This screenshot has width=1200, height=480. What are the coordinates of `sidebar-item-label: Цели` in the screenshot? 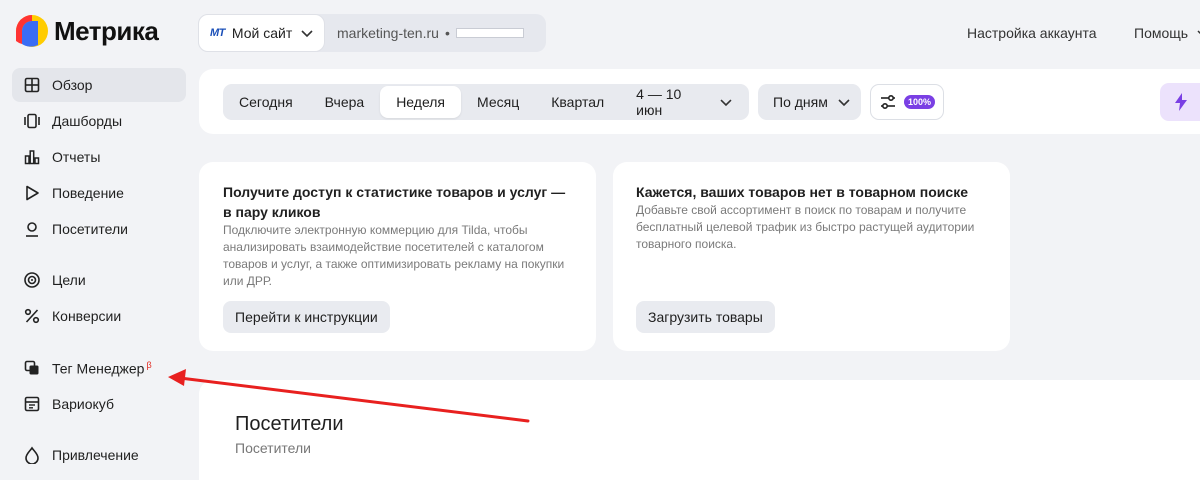 It's located at (69, 280).